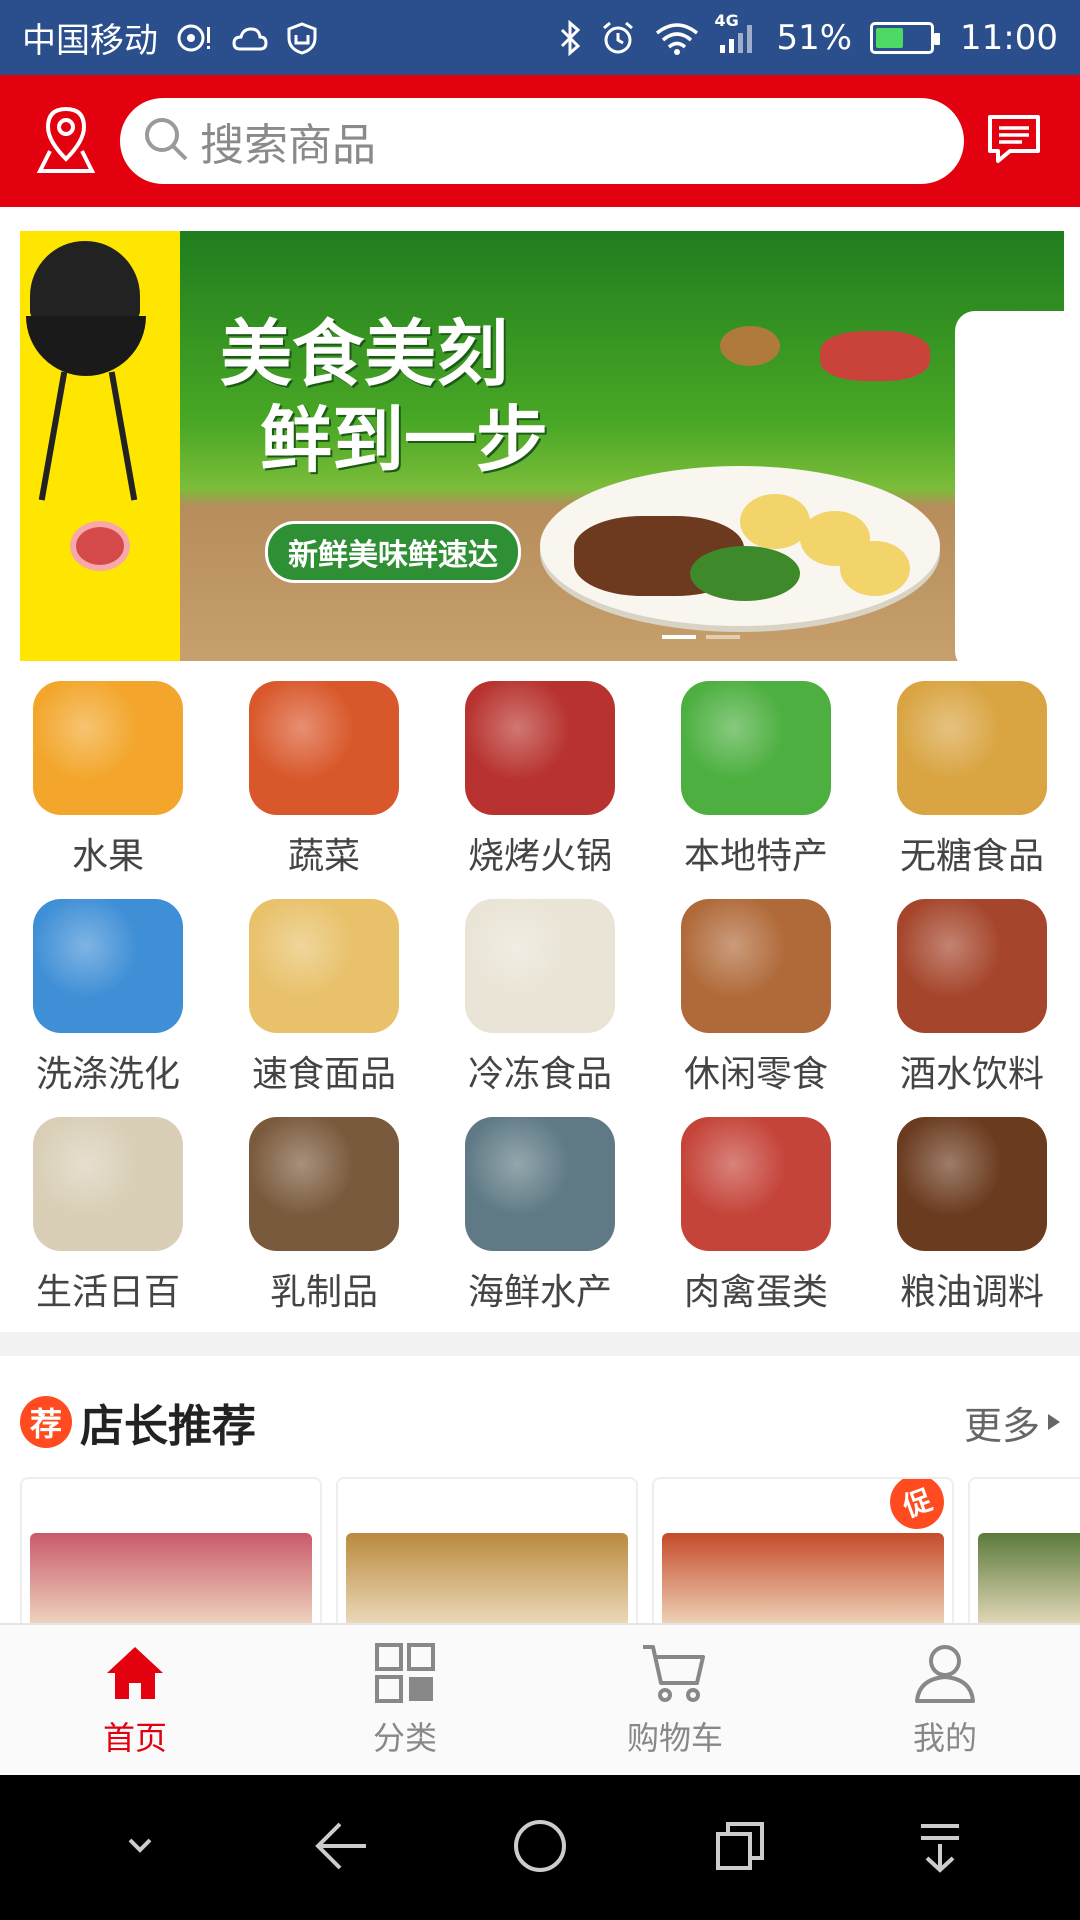 The image size is (1080, 1920). What do you see at coordinates (905, 37) in the screenshot?
I see `battery-icon` at bounding box center [905, 37].